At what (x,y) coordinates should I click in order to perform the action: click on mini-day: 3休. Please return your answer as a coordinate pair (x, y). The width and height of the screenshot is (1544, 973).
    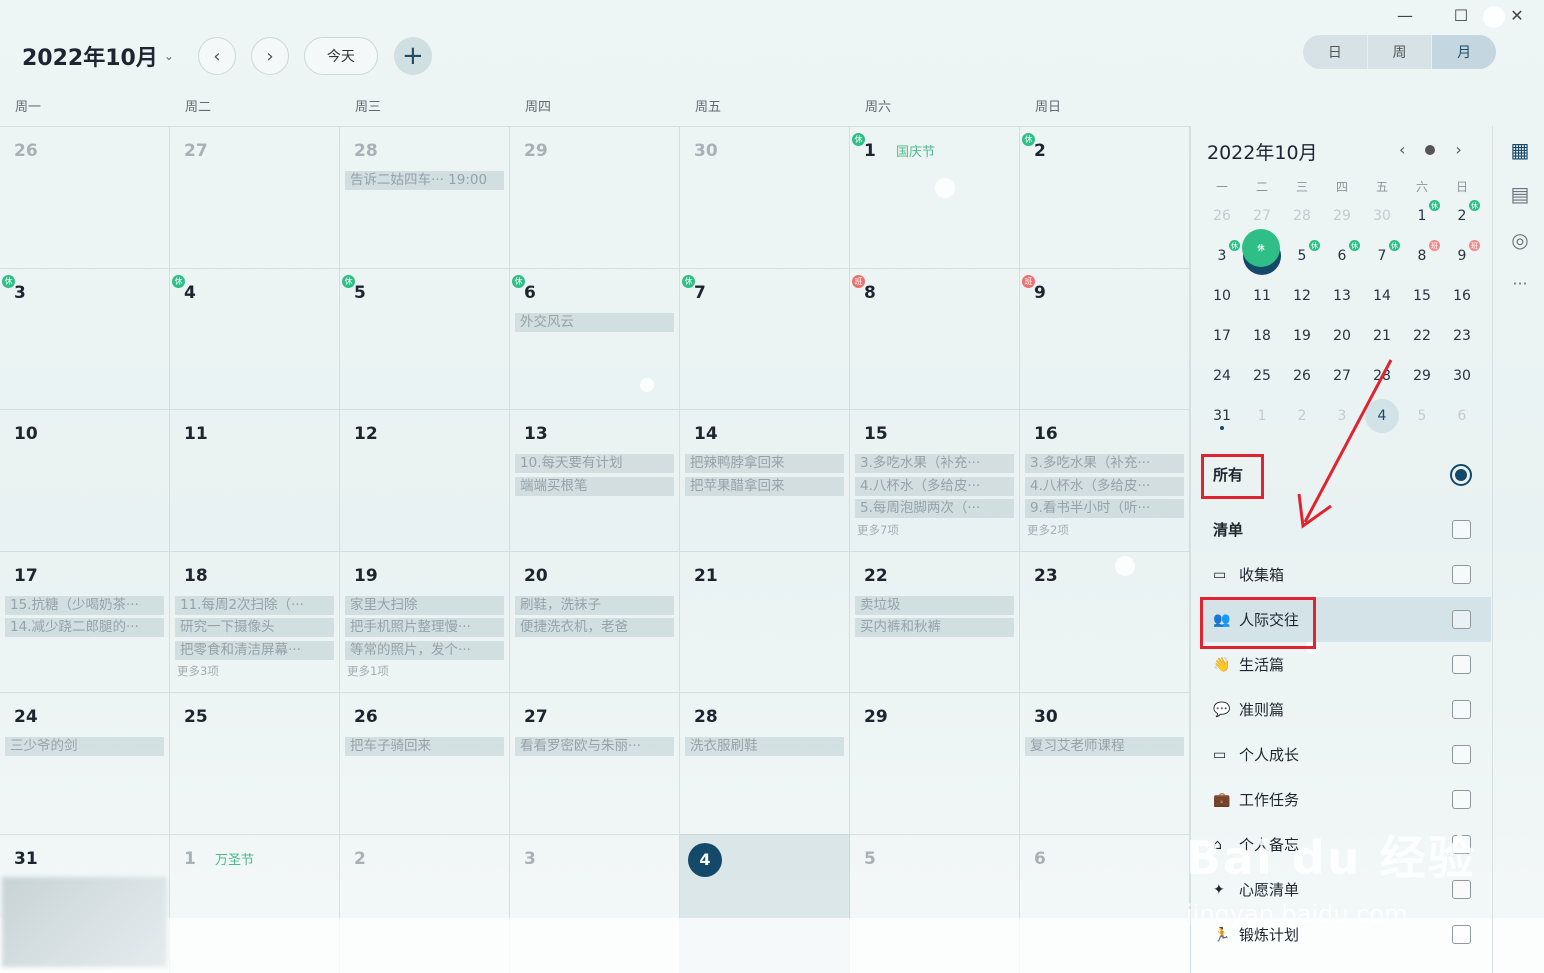
    Looking at the image, I should click on (1222, 252).